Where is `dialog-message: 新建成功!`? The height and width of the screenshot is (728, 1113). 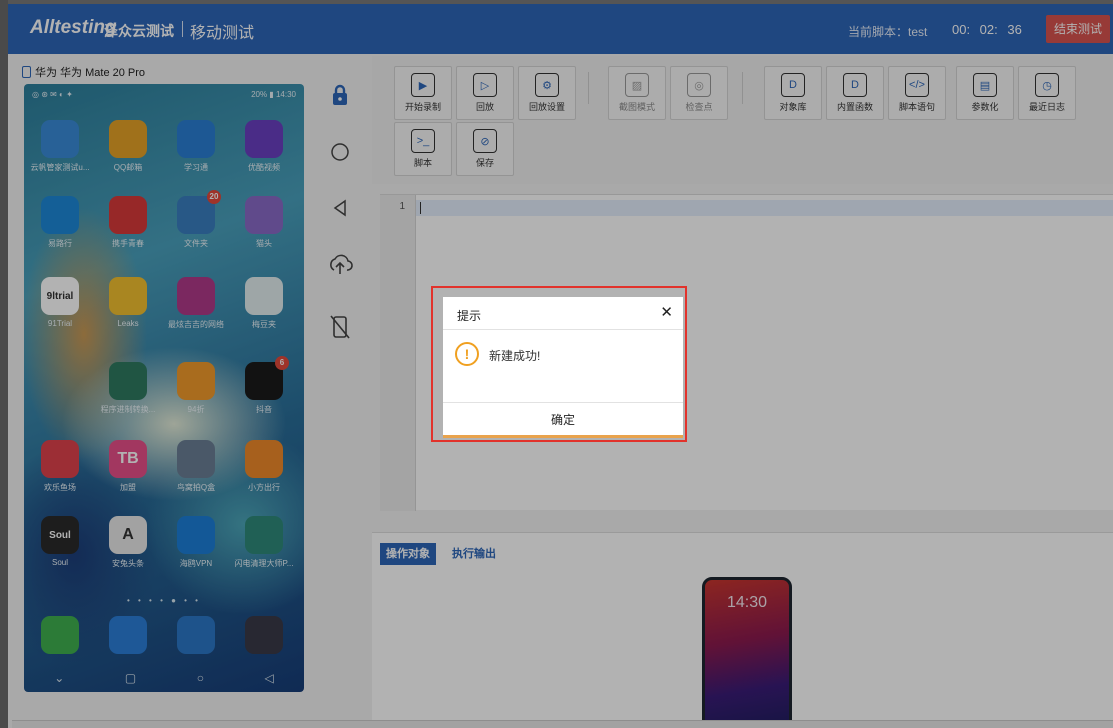
dialog-message: 新建成功! is located at coordinates (515, 356).